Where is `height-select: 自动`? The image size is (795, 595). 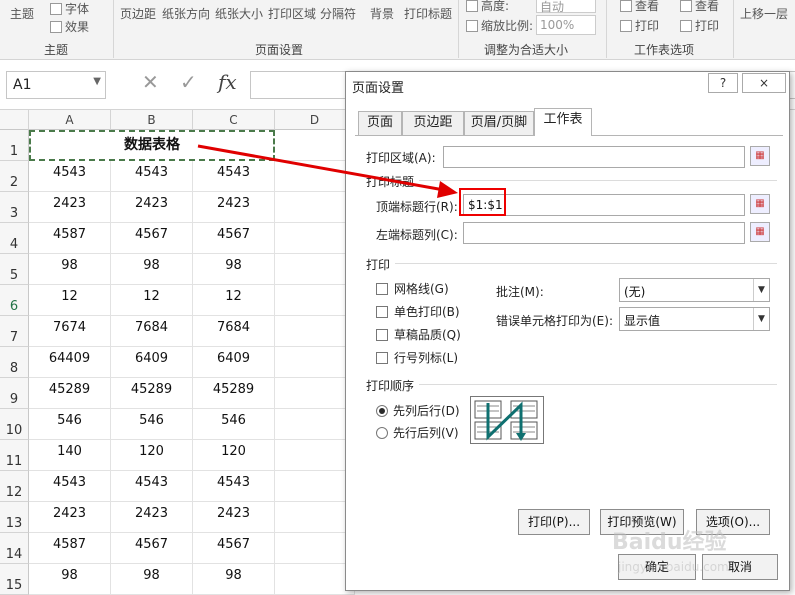
height-select: 自动 is located at coordinates (566, 7).